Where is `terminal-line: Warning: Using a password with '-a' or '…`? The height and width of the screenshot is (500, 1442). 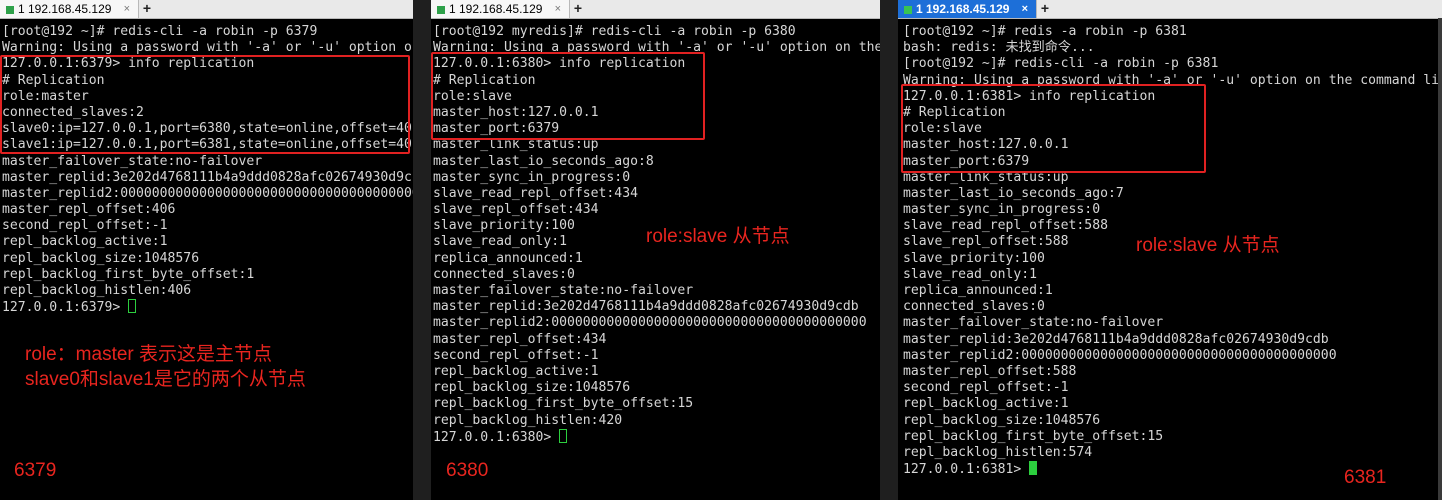 terminal-line: Warning: Using a password with '-a' or '… is located at coordinates (207, 48).